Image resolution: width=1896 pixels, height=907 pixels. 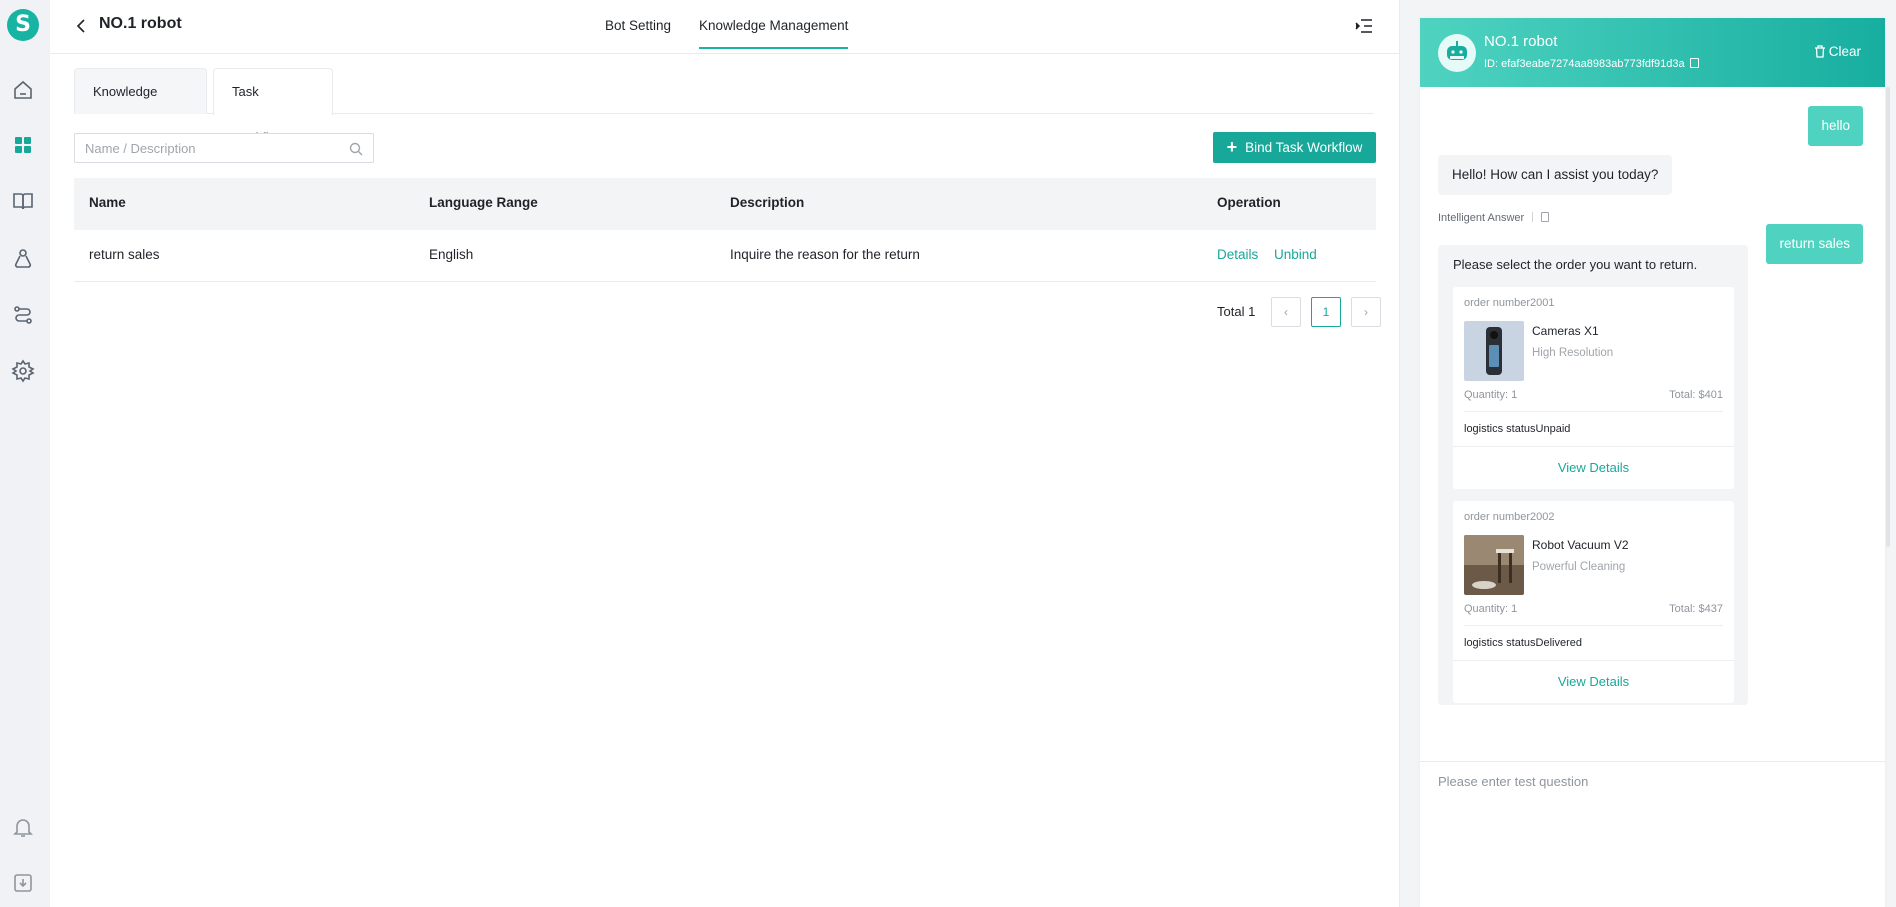 What do you see at coordinates (23, 827) in the screenshot?
I see `bell-icon` at bounding box center [23, 827].